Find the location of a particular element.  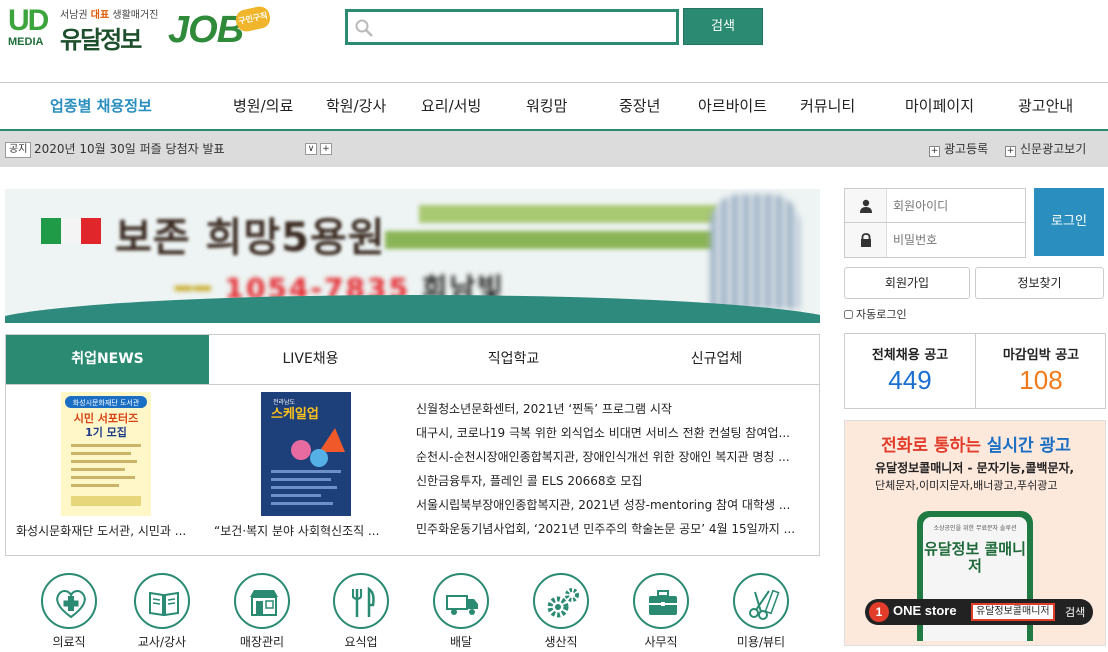

onestore-logo-icon: 1 is located at coordinates (879, 612).